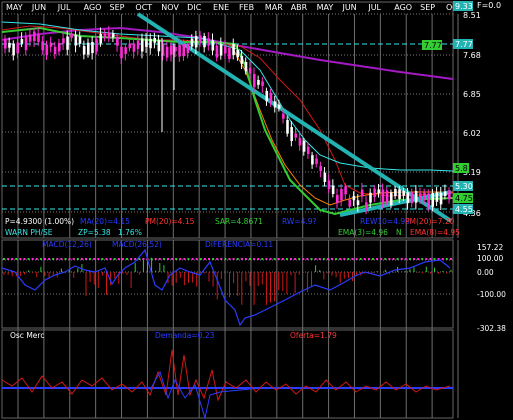 This screenshot has height=420, width=513. Describe the element at coordinates (463, 107) in the screenshot. I see `price-badges: 9.33 7.77 5.8 5.30 4.75 4.55` at that location.